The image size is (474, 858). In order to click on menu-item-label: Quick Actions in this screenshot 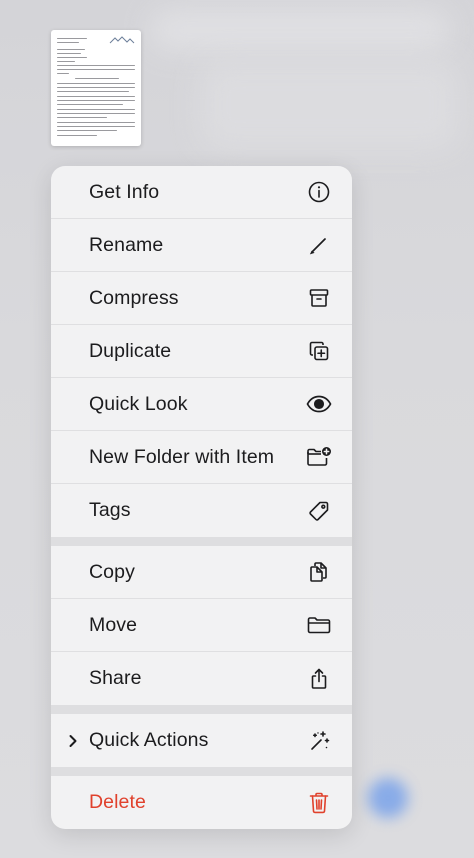, I will do `click(149, 740)`.